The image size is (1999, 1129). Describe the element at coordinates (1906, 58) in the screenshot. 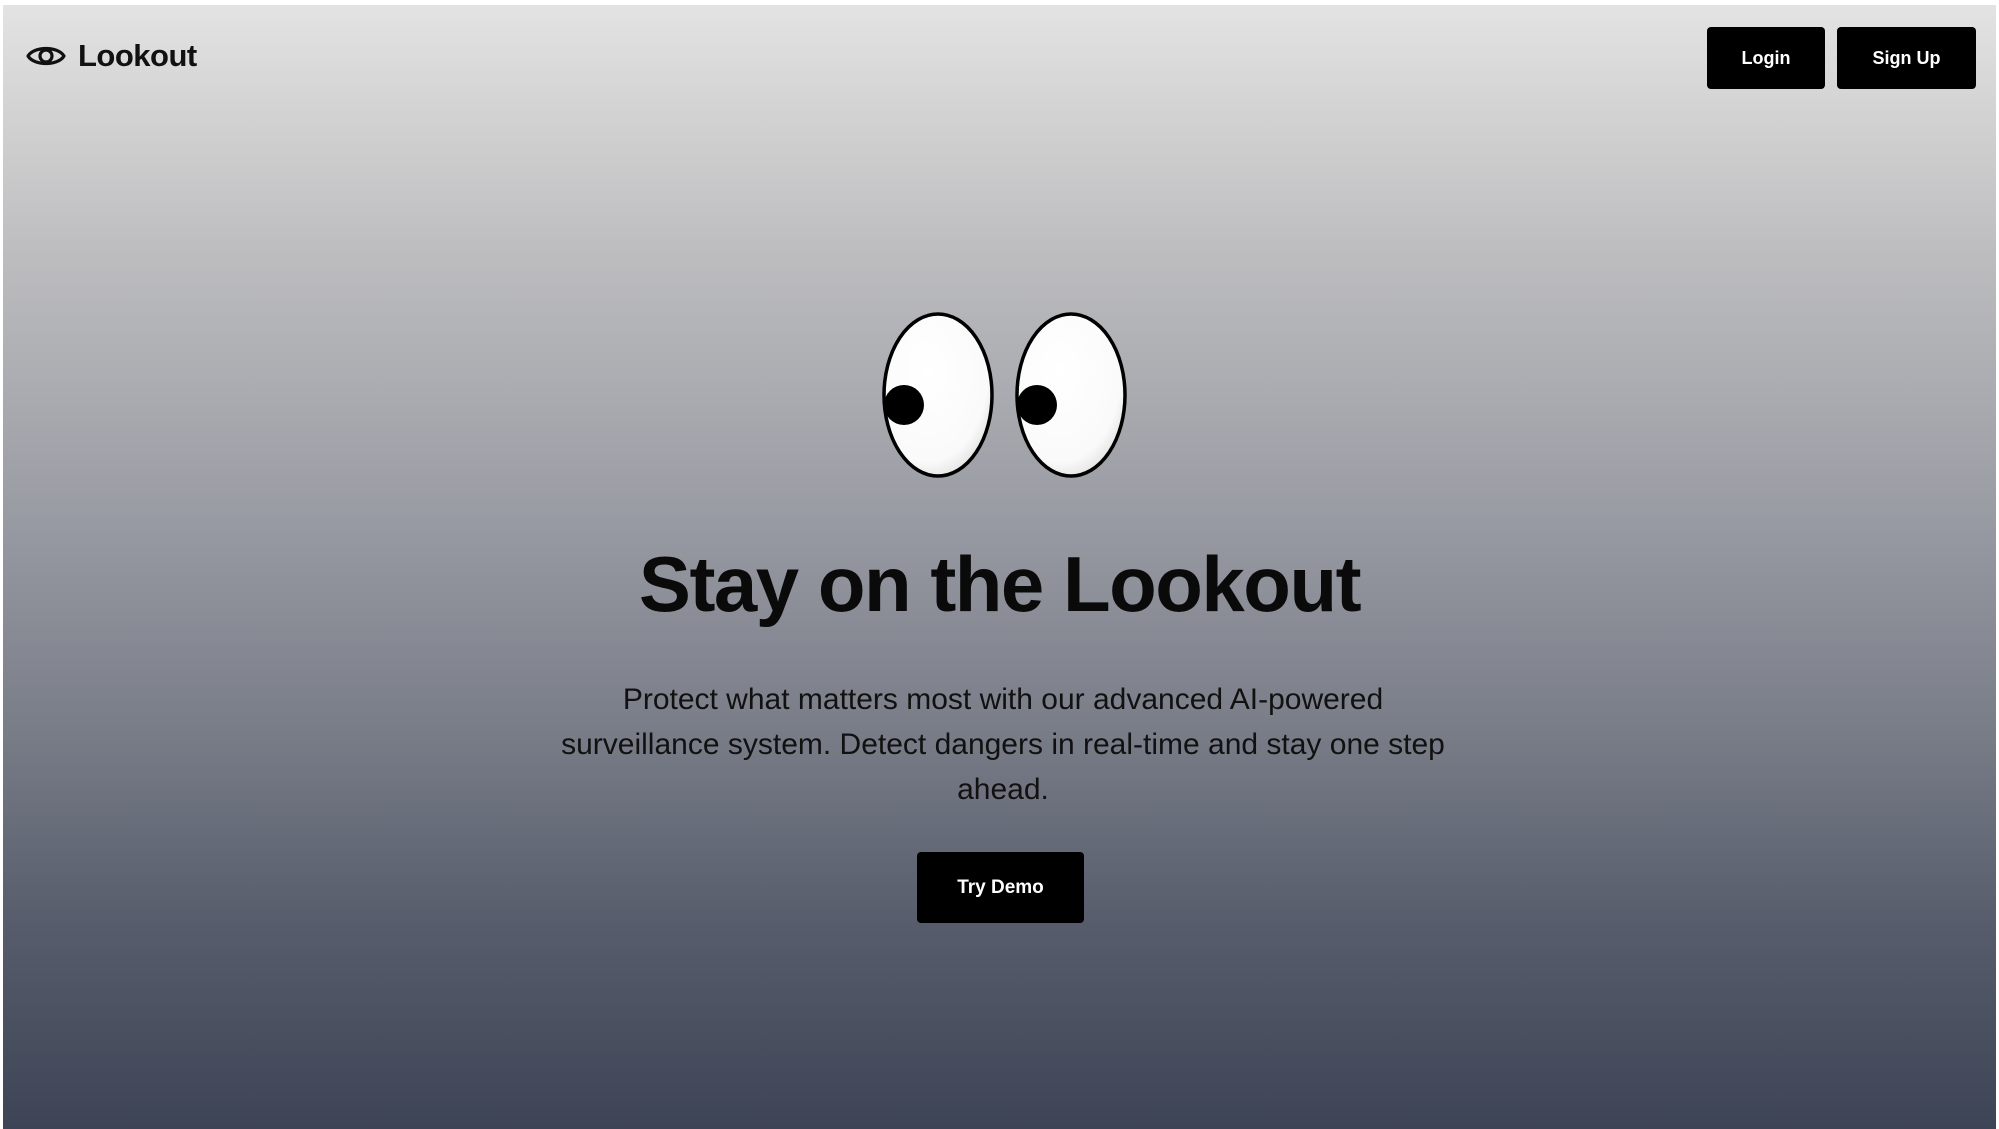

I see `signup-button: Sign Up` at that location.